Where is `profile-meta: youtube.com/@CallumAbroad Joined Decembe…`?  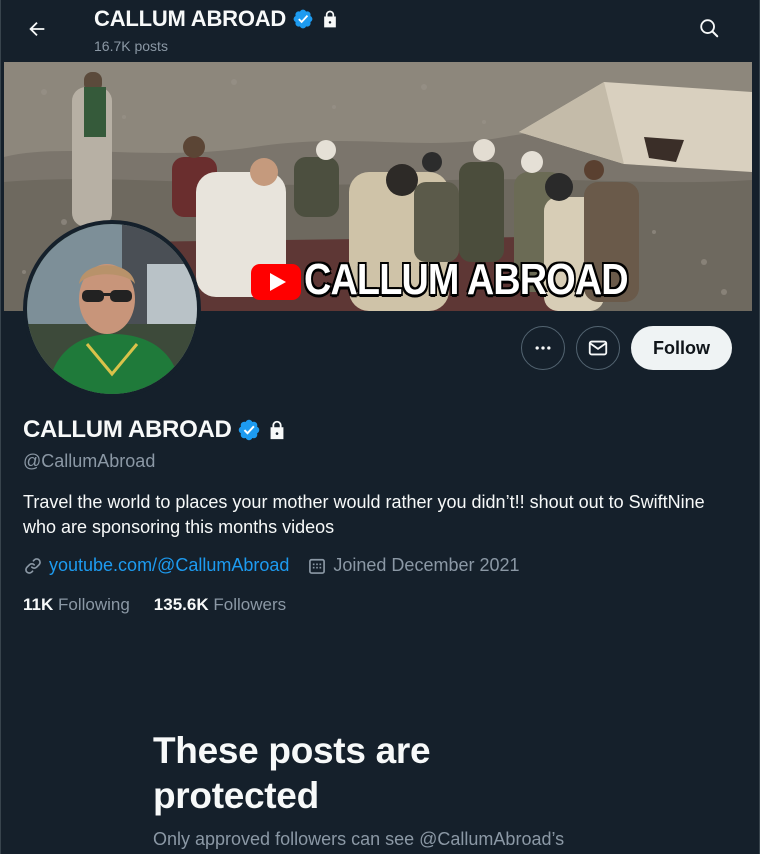
profile-meta: youtube.com/@CallumAbroad Joined Decembe… is located at coordinates (280, 565).